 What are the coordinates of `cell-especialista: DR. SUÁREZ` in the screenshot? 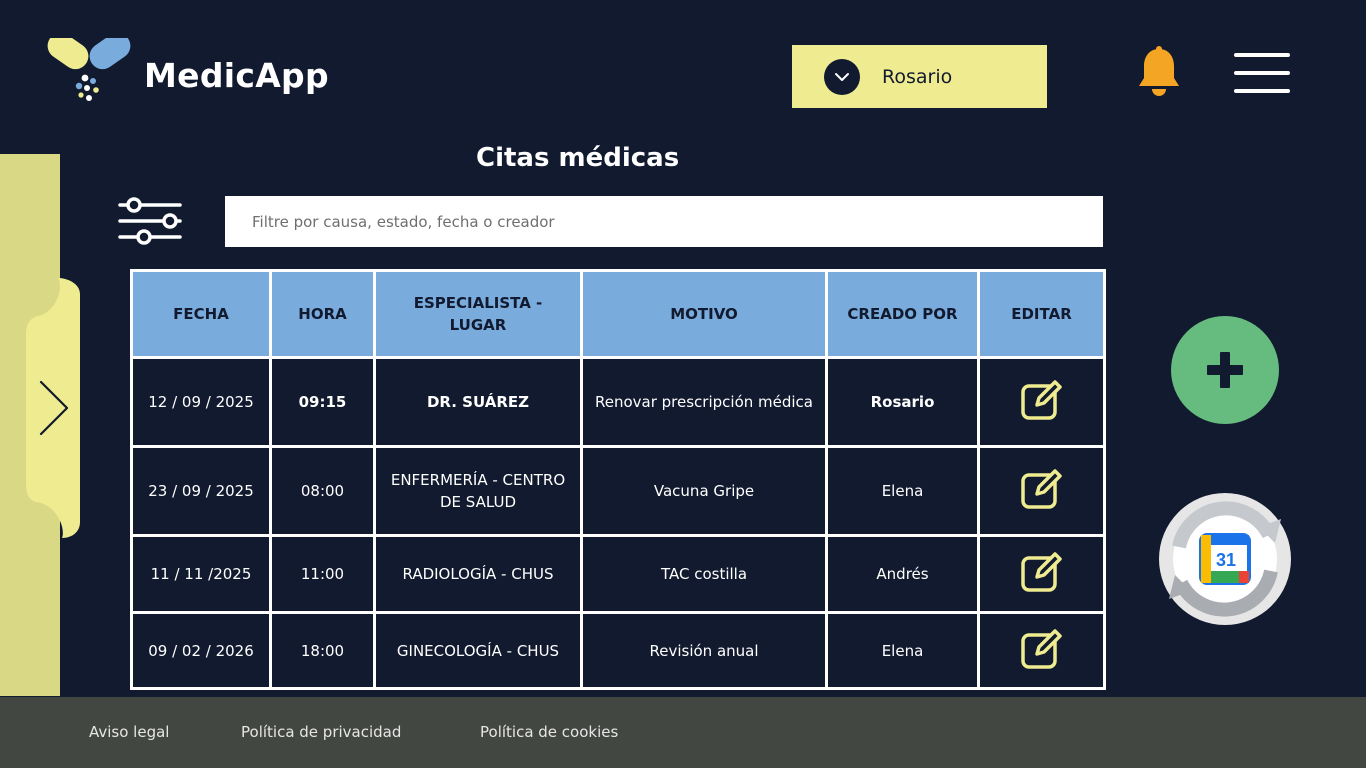 It's located at (478, 402).